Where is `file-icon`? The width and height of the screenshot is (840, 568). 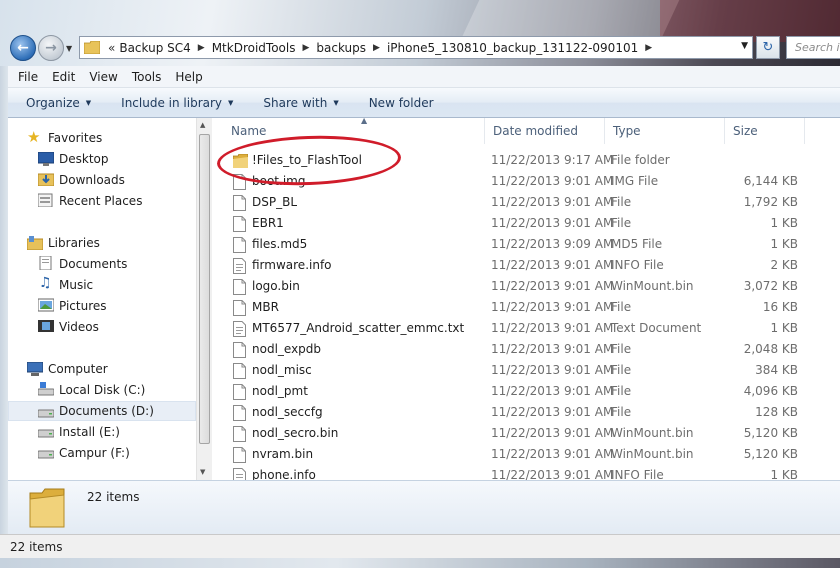
file-icon is located at coordinates (239, 434).